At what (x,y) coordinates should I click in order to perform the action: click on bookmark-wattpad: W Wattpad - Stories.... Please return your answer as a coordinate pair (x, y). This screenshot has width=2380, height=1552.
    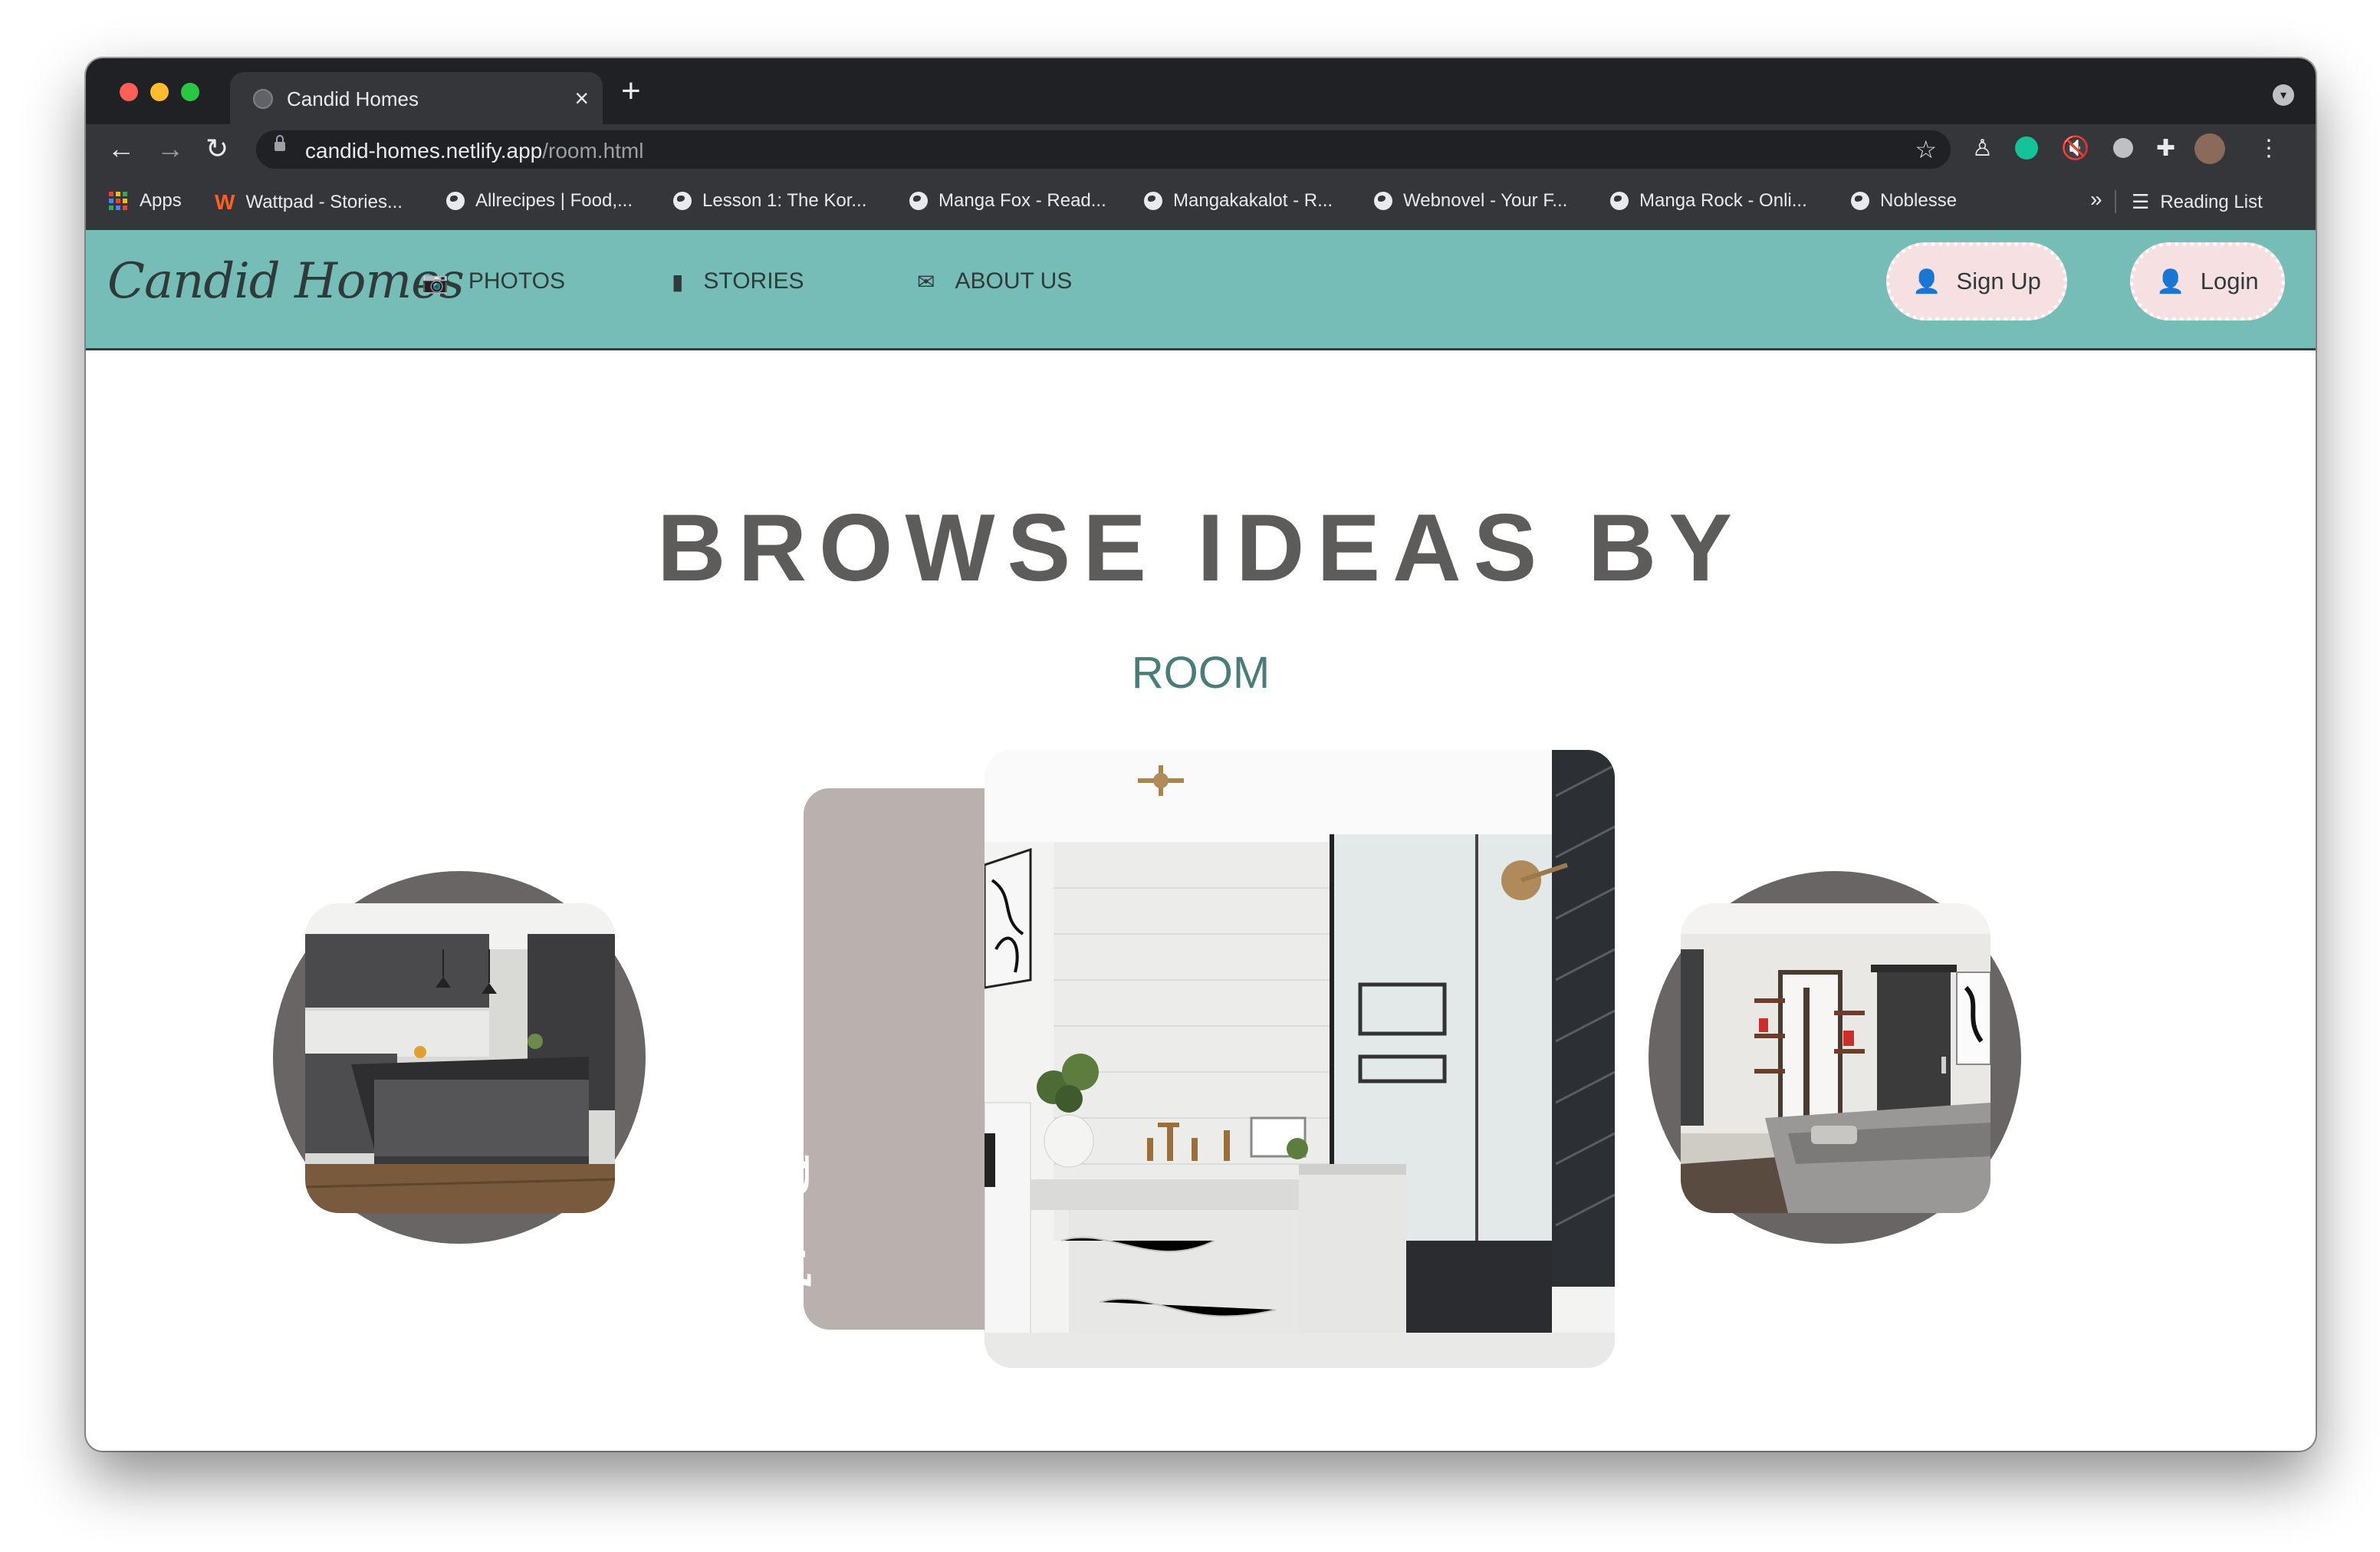
    Looking at the image, I should click on (309, 202).